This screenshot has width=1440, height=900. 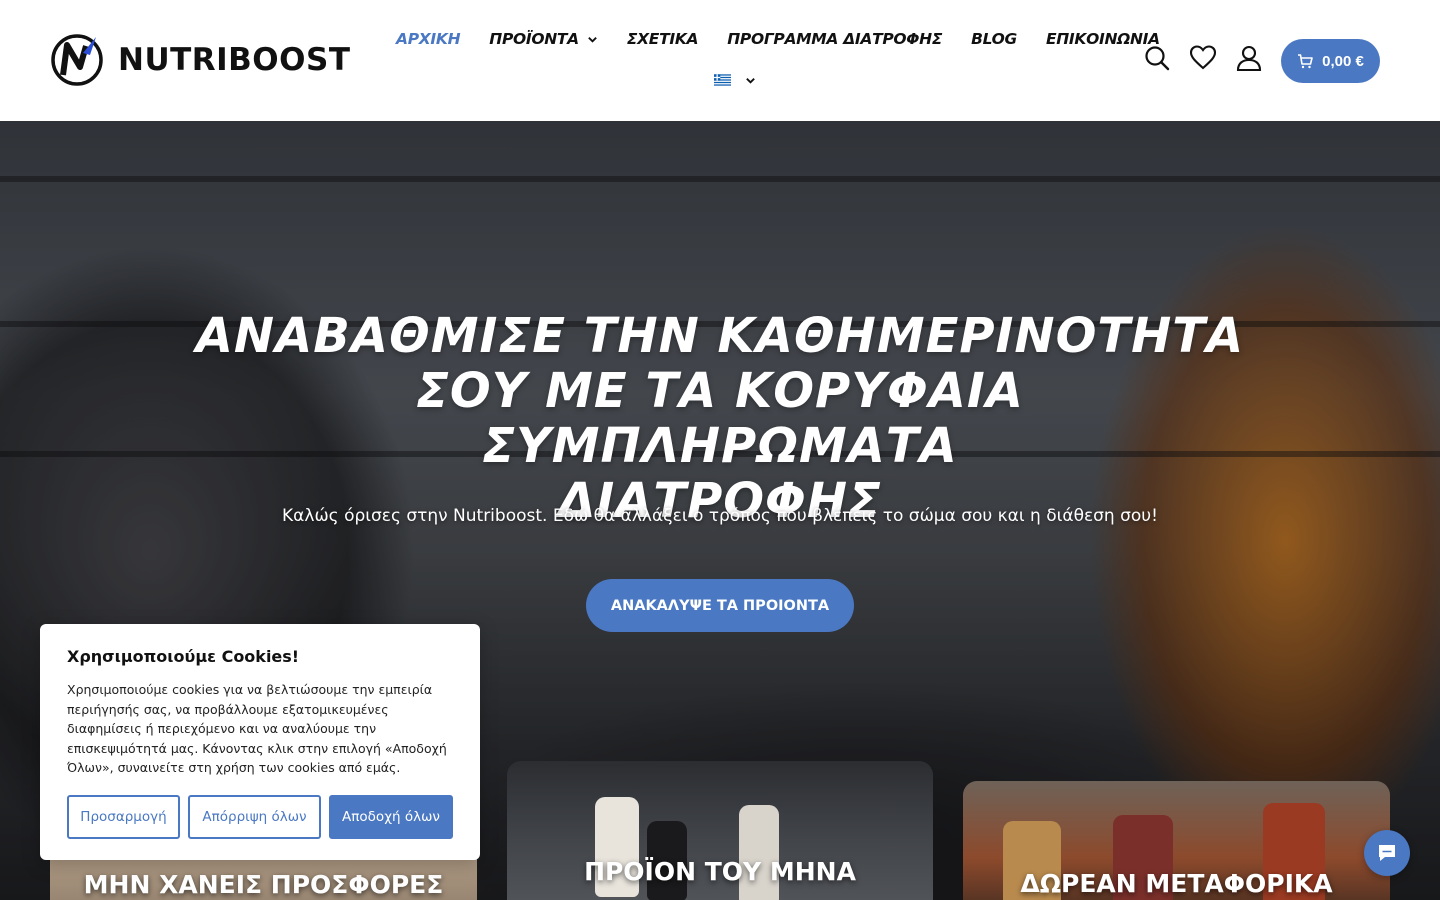 What do you see at coordinates (263, 884) in the screenshot?
I see `promo-card-label: ΜΗΝ ΧΑΝΕΙΣ ΠΡΟΣΦΟΡΕΣ` at bounding box center [263, 884].